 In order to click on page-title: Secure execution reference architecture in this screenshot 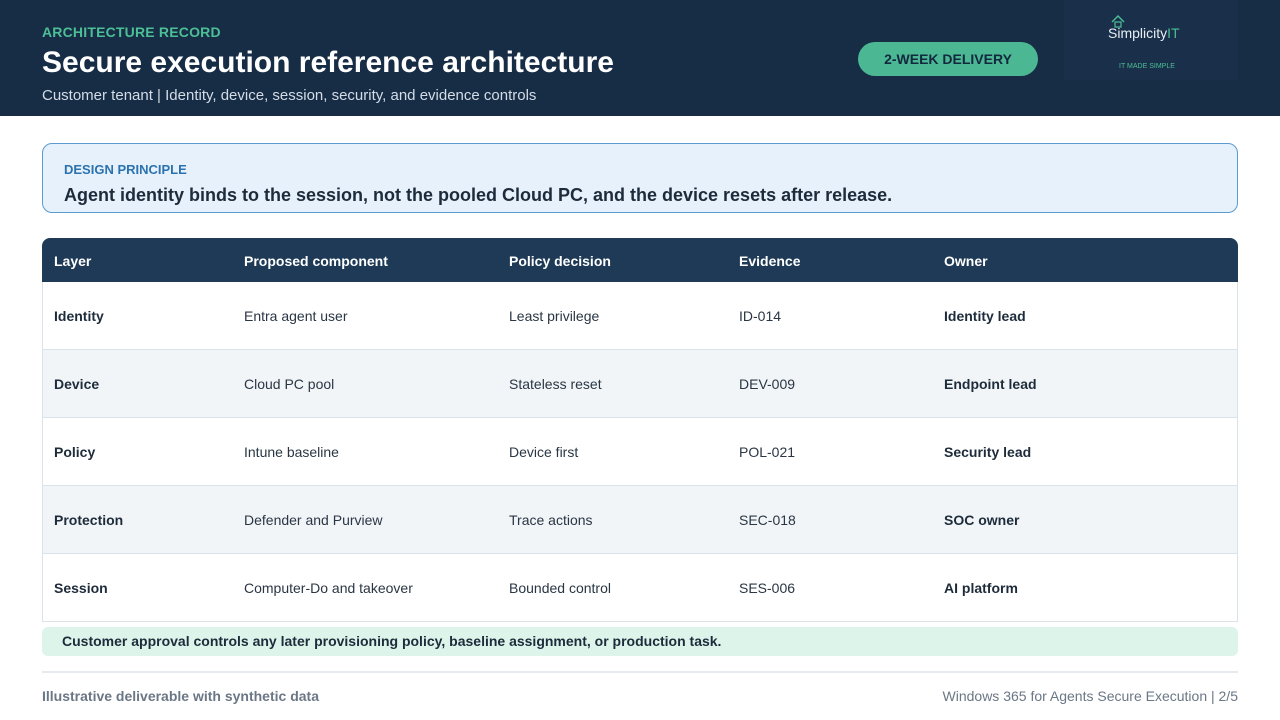, I will do `click(328, 62)`.